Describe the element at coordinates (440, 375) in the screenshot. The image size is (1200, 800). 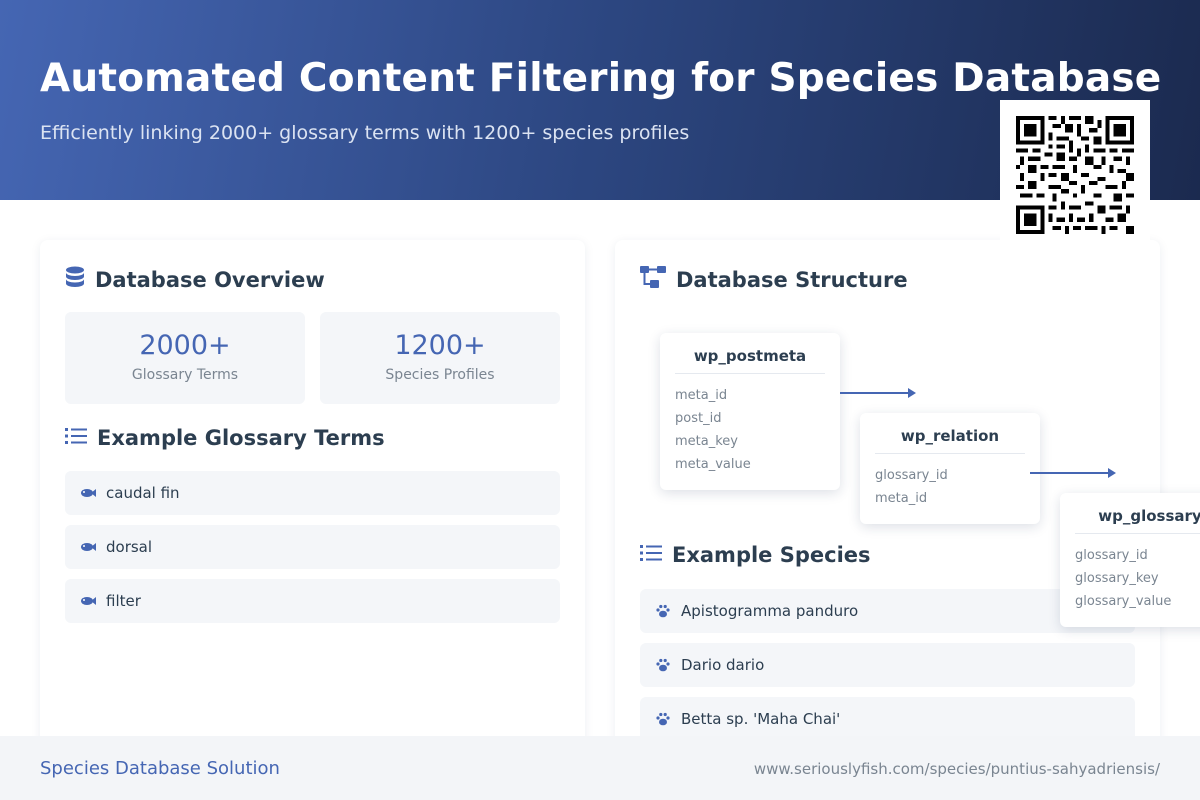
I see `stat-label: Species Profiles` at that location.